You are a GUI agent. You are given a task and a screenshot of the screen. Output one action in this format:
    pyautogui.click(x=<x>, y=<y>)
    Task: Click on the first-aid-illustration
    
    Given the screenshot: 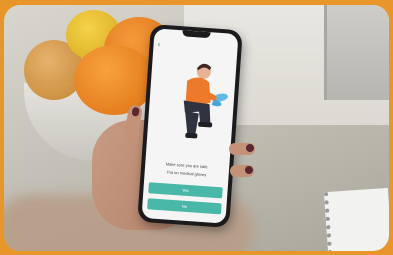 What is the action you would take?
    pyautogui.click(x=206, y=101)
    